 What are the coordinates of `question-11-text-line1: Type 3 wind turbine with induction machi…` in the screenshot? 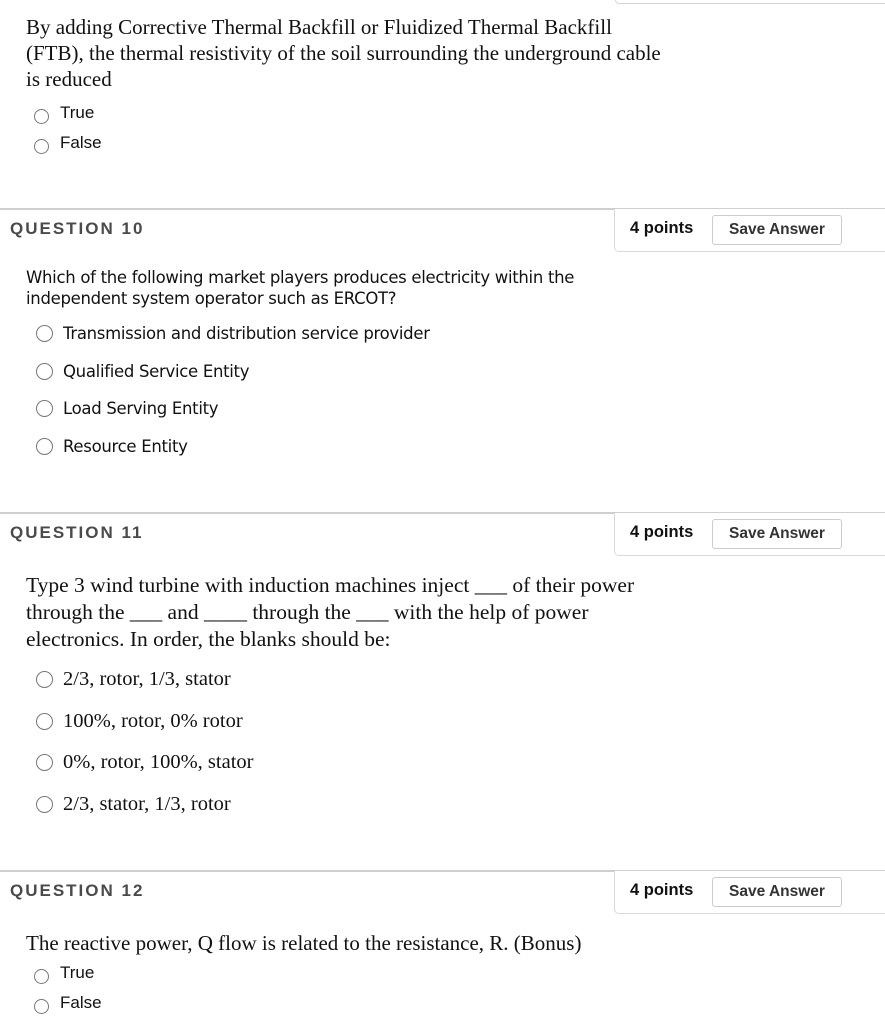 It's located at (330, 585).